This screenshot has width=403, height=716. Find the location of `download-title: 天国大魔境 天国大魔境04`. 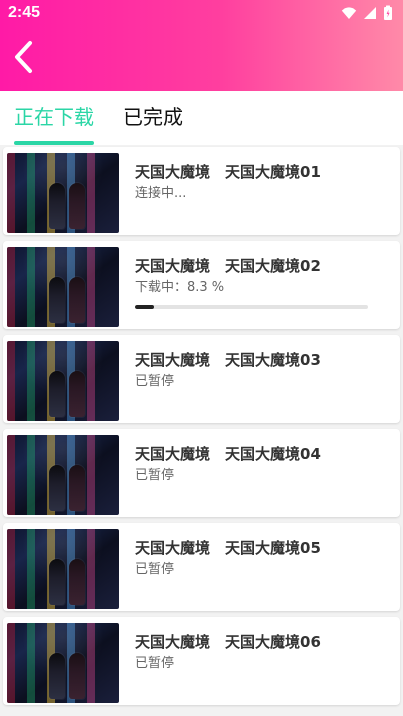

download-title: 天国大魔境 天国大魔境04 is located at coordinates (228, 454).